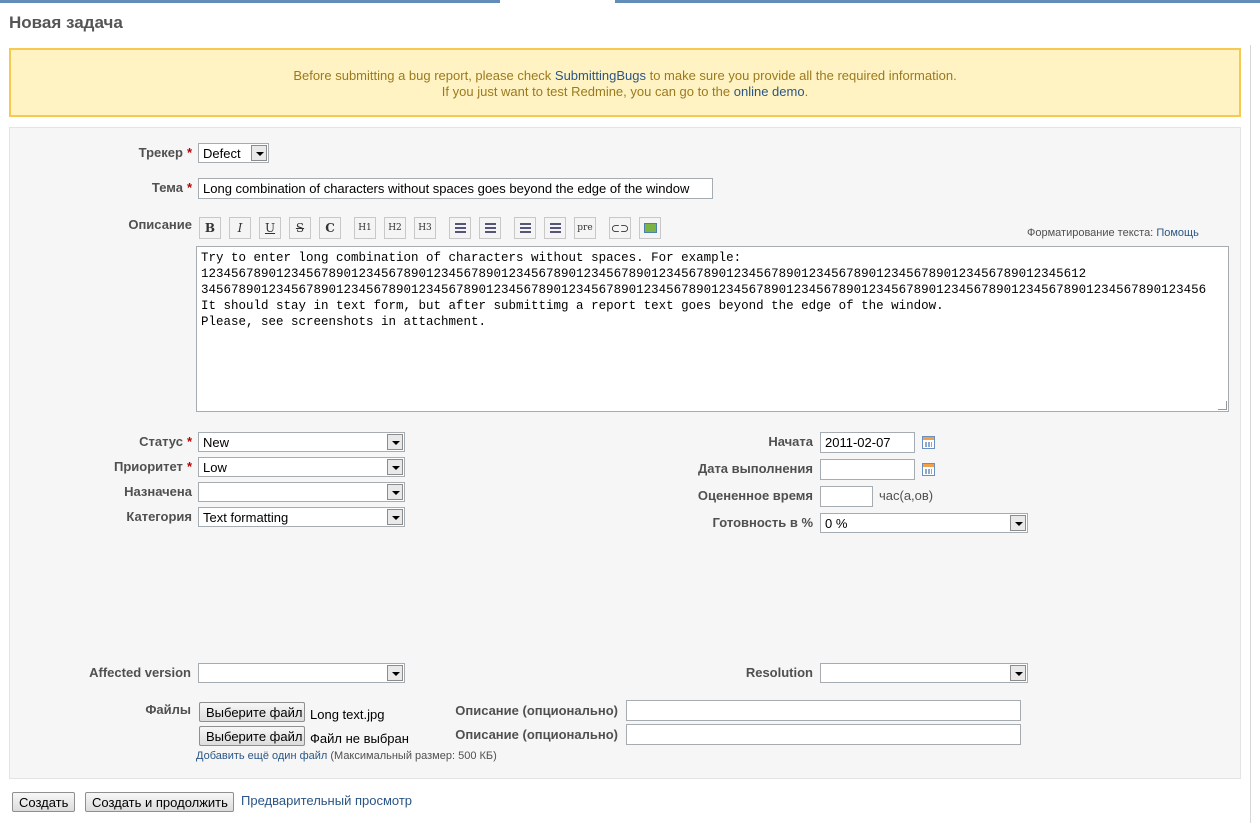 This screenshot has width=1260, height=823. What do you see at coordinates (250, 1) in the screenshot?
I see `top-nav-bar-left` at bounding box center [250, 1].